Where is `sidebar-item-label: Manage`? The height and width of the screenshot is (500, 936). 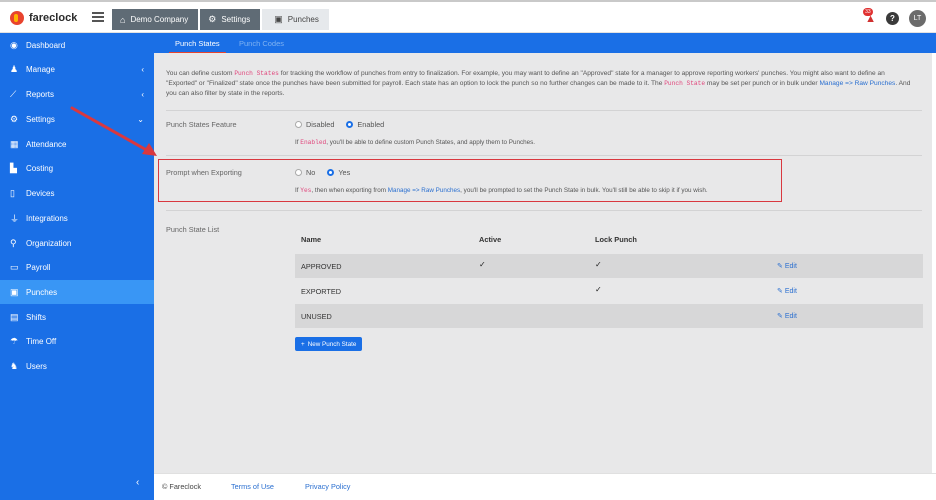 sidebar-item-label: Manage is located at coordinates (40, 69).